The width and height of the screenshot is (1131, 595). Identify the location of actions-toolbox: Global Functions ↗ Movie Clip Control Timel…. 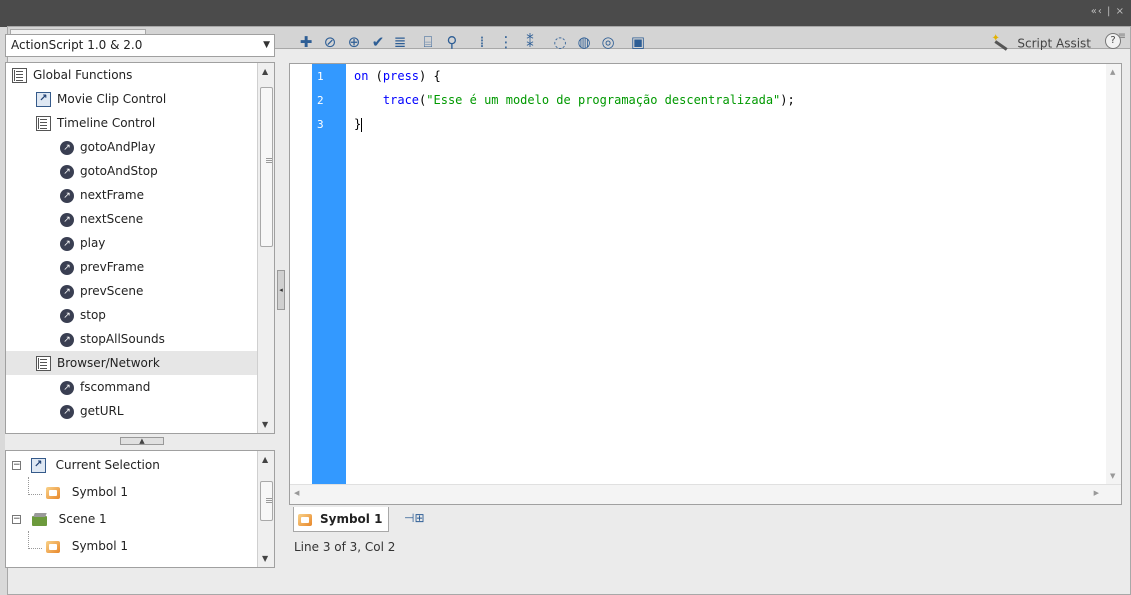
(140, 248).